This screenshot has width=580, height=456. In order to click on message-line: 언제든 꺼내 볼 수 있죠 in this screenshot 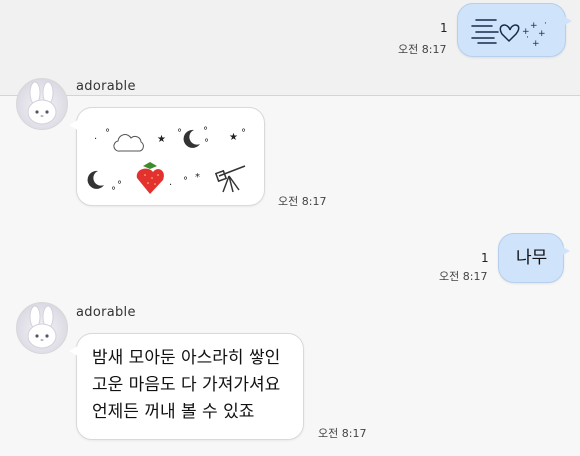, I will do `click(173, 412)`.